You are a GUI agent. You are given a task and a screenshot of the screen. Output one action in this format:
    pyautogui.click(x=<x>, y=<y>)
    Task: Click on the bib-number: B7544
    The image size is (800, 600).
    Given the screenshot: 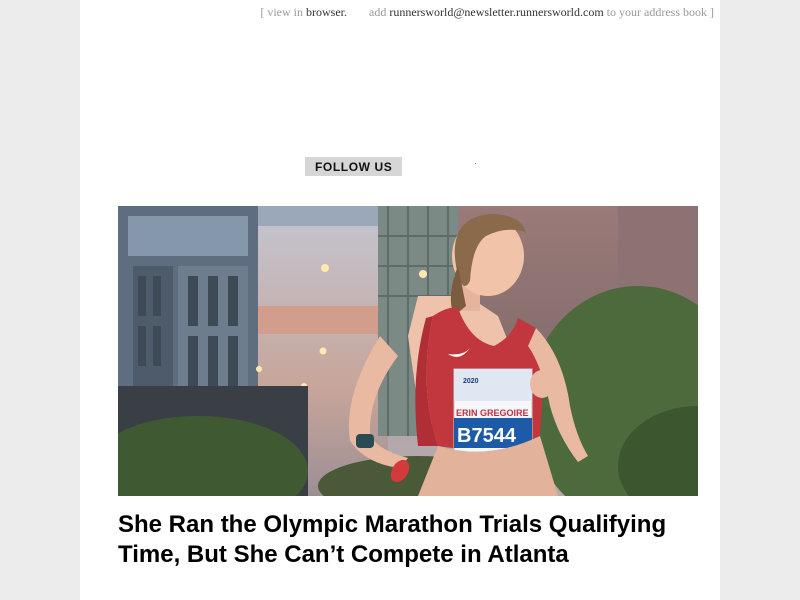 What is the action you would take?
    pyautogui.click(x=487, y=436)
    